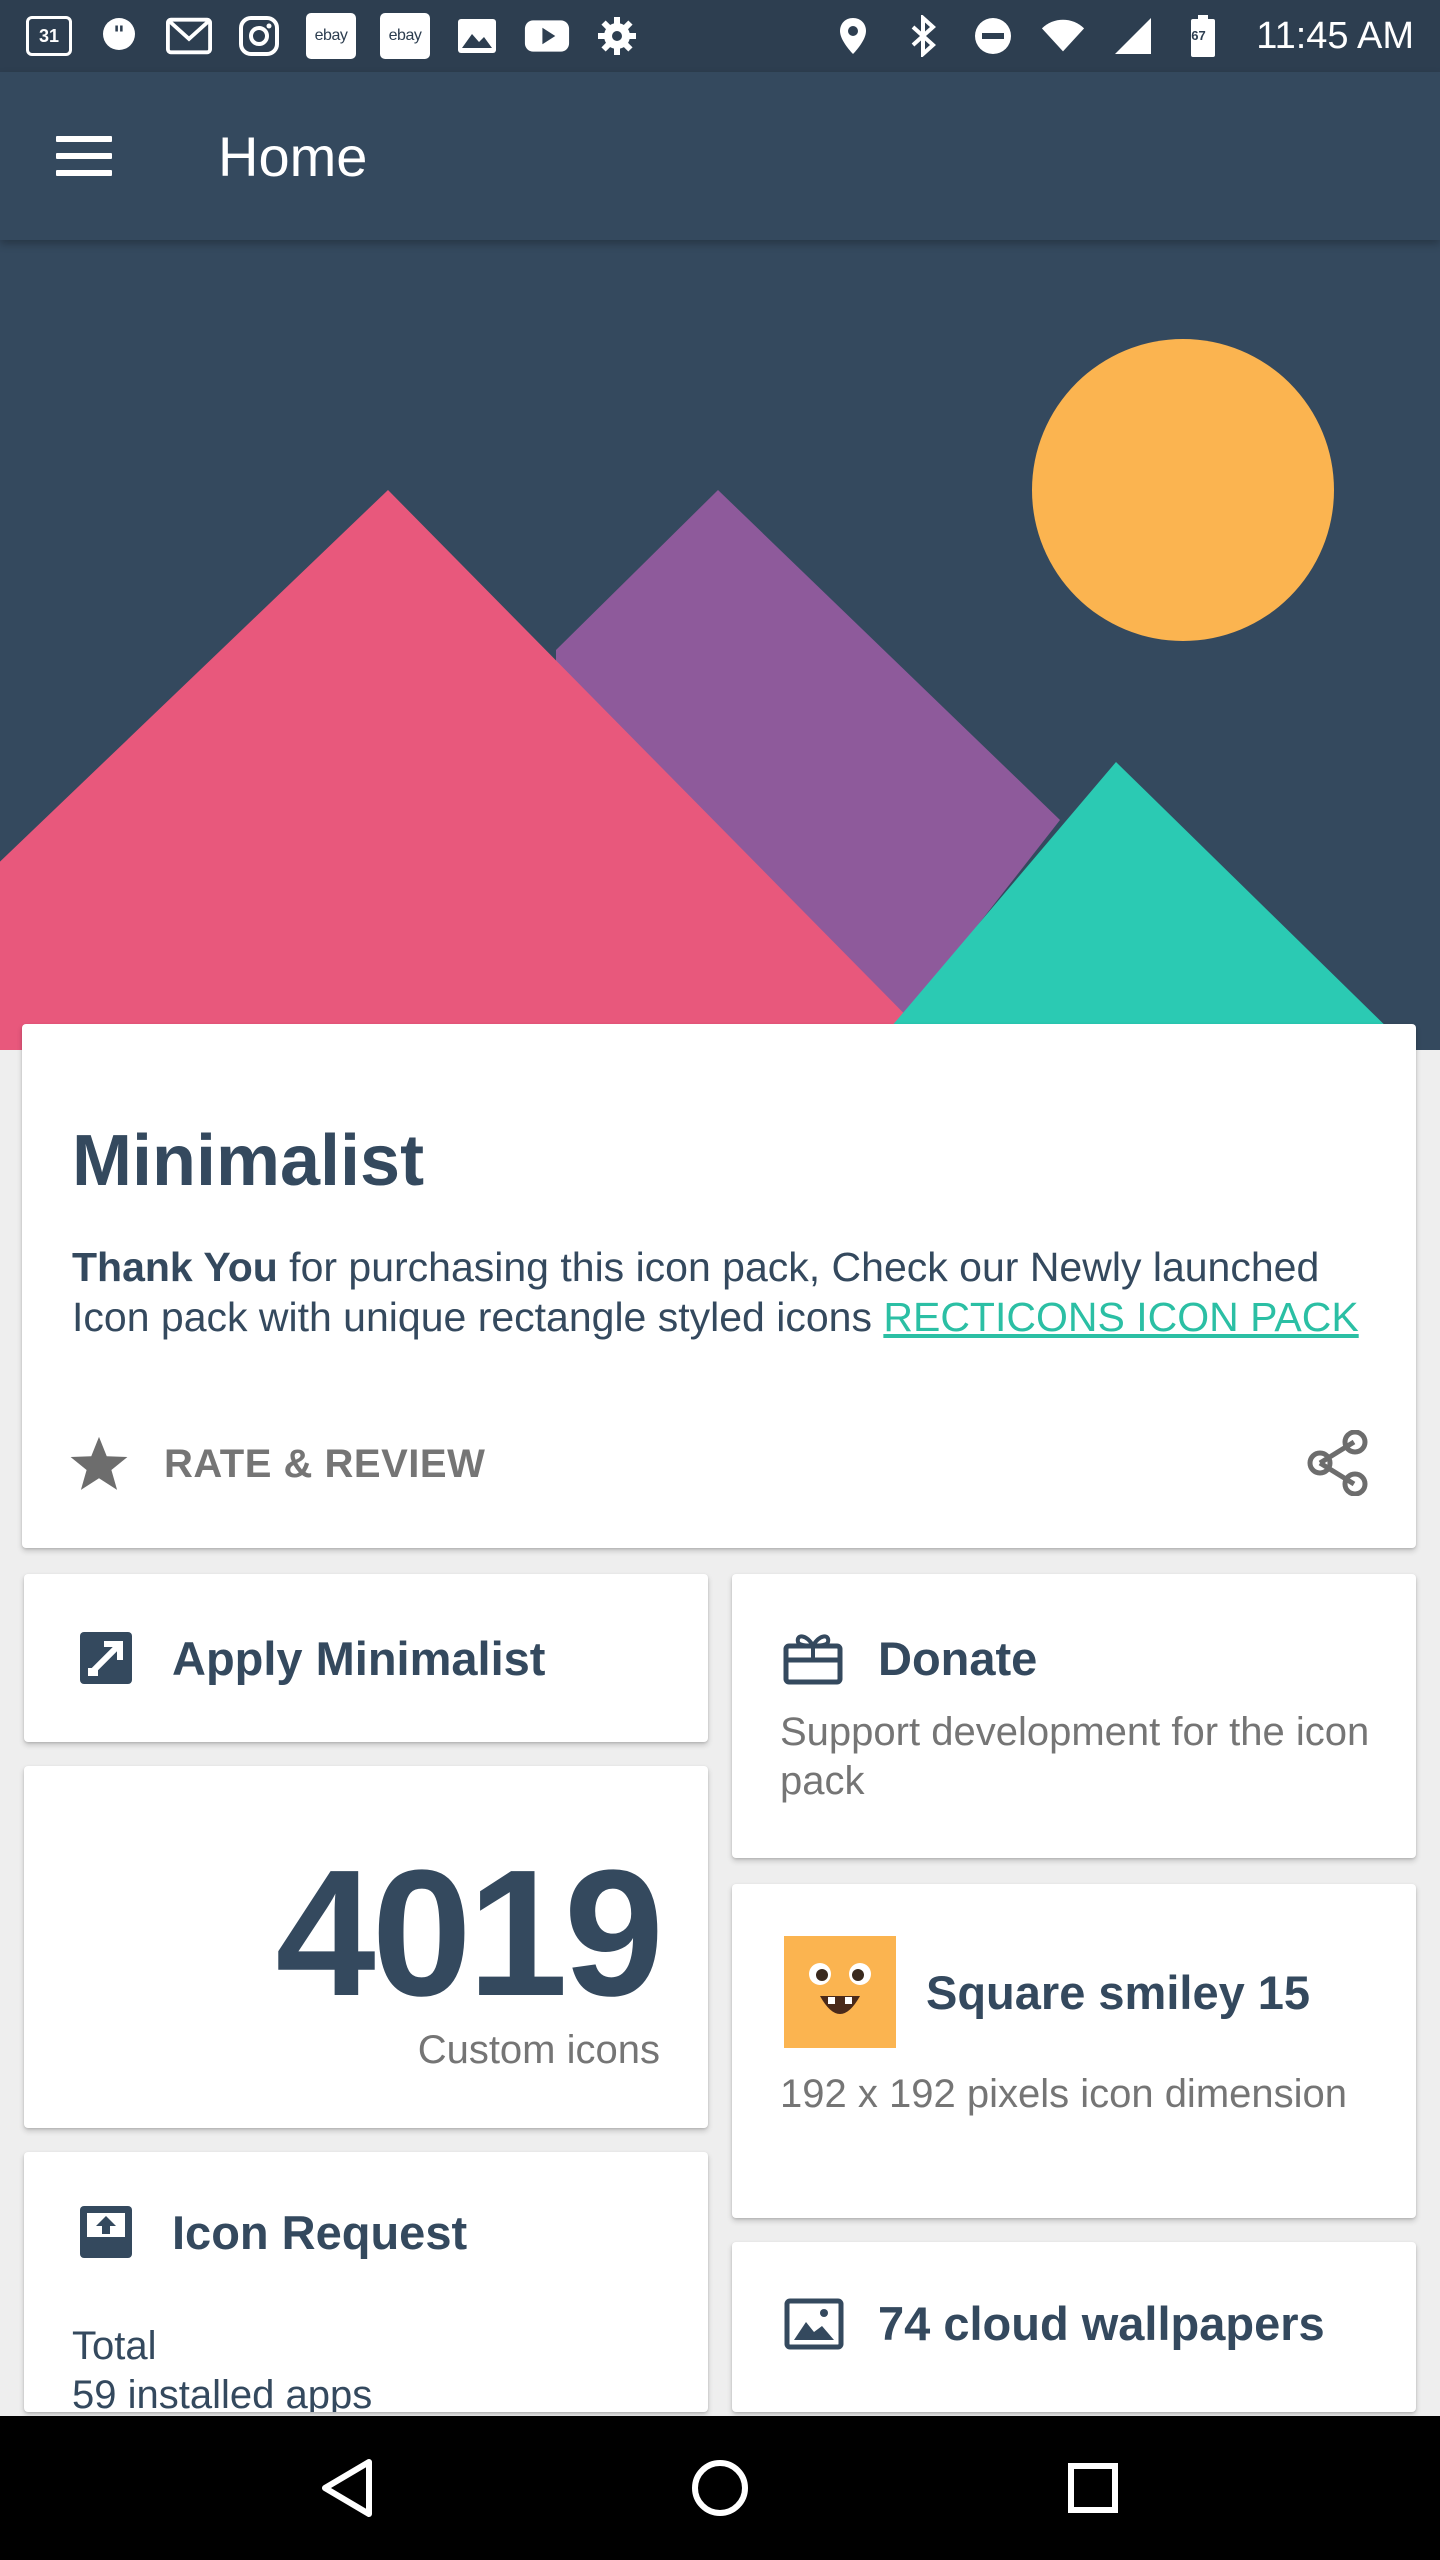 This screenshot has width=1440, height=2560. I want to click on donate-title: Donate, so click(958, 1658).